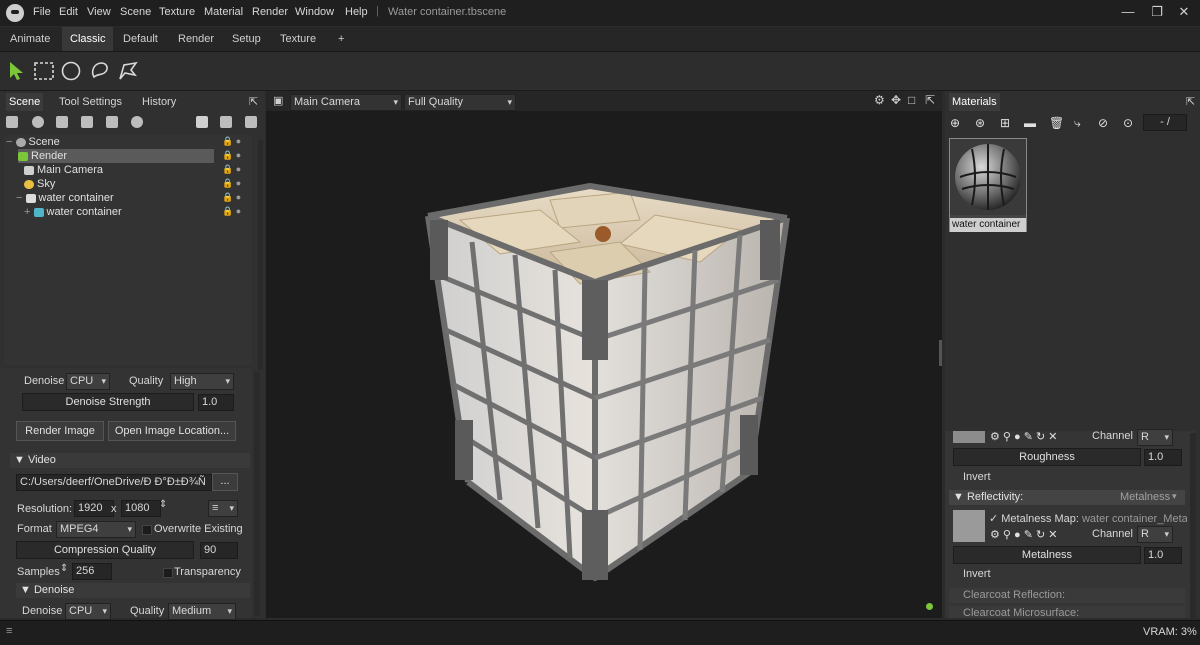 The image size is (1200, 645). I want to click on resolution-width-input: 1920, so click(94, 508).